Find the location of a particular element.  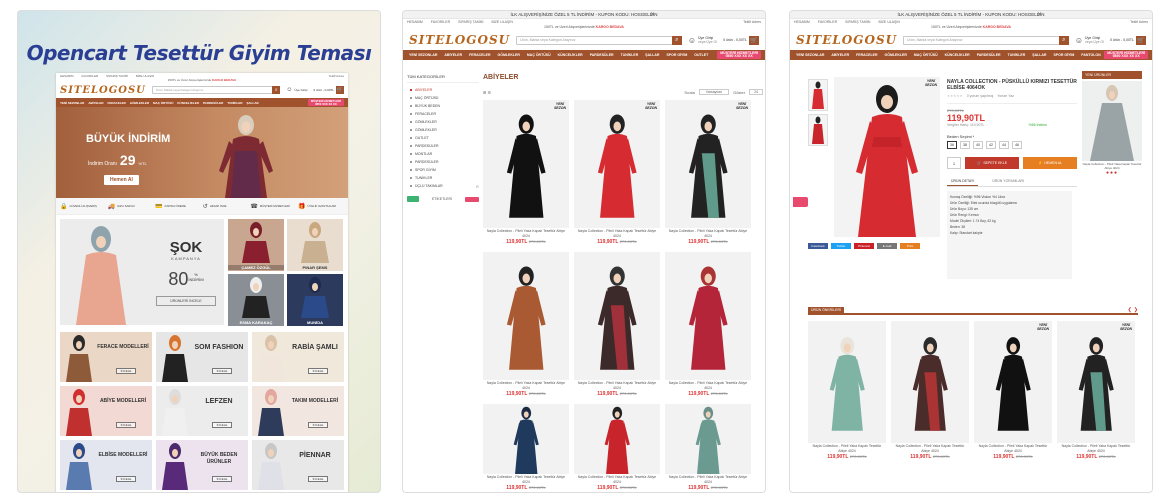

cart-button: 0 ürün - 0,00TL 🛒 is located at coordinates (328, 90).